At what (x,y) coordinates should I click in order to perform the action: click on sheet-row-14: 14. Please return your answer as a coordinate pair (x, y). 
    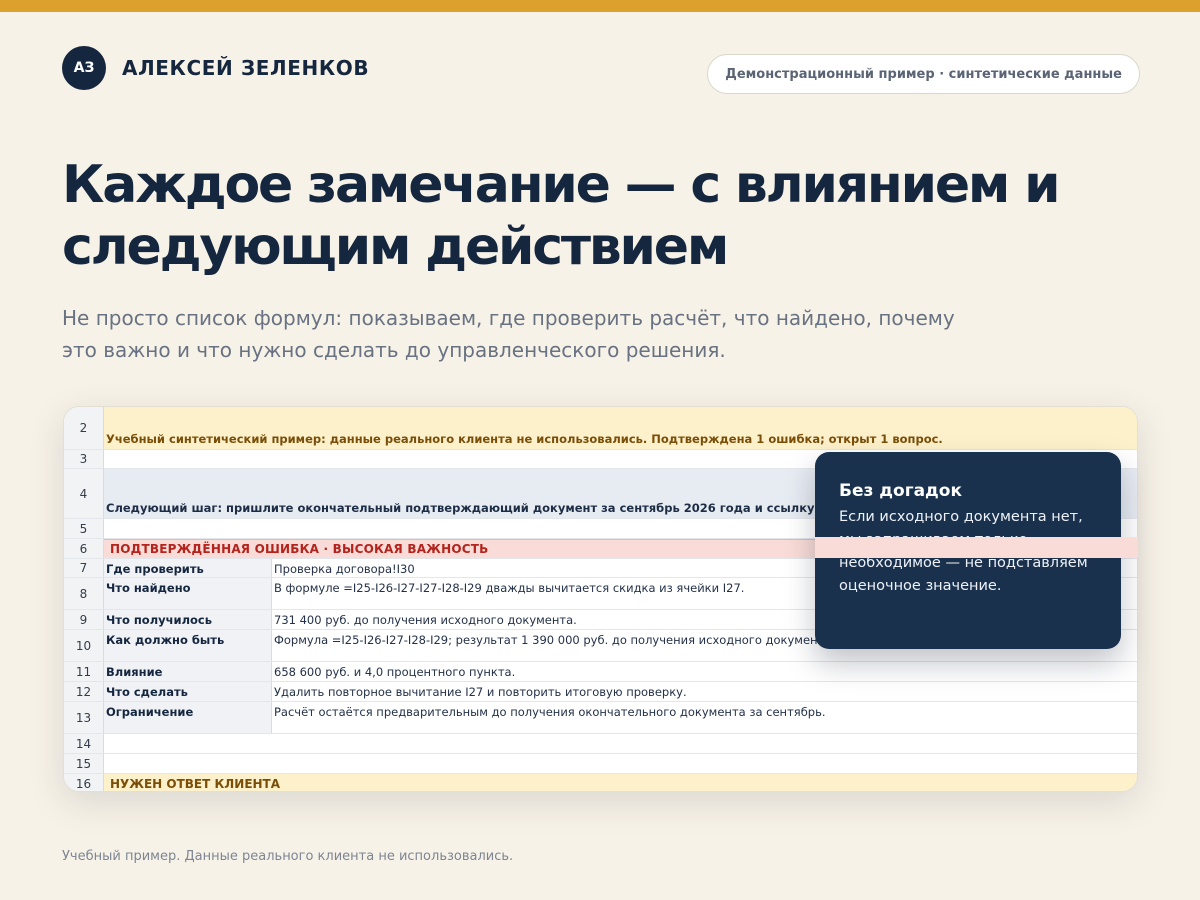
    Looking at the image, I should click on (600, 744).